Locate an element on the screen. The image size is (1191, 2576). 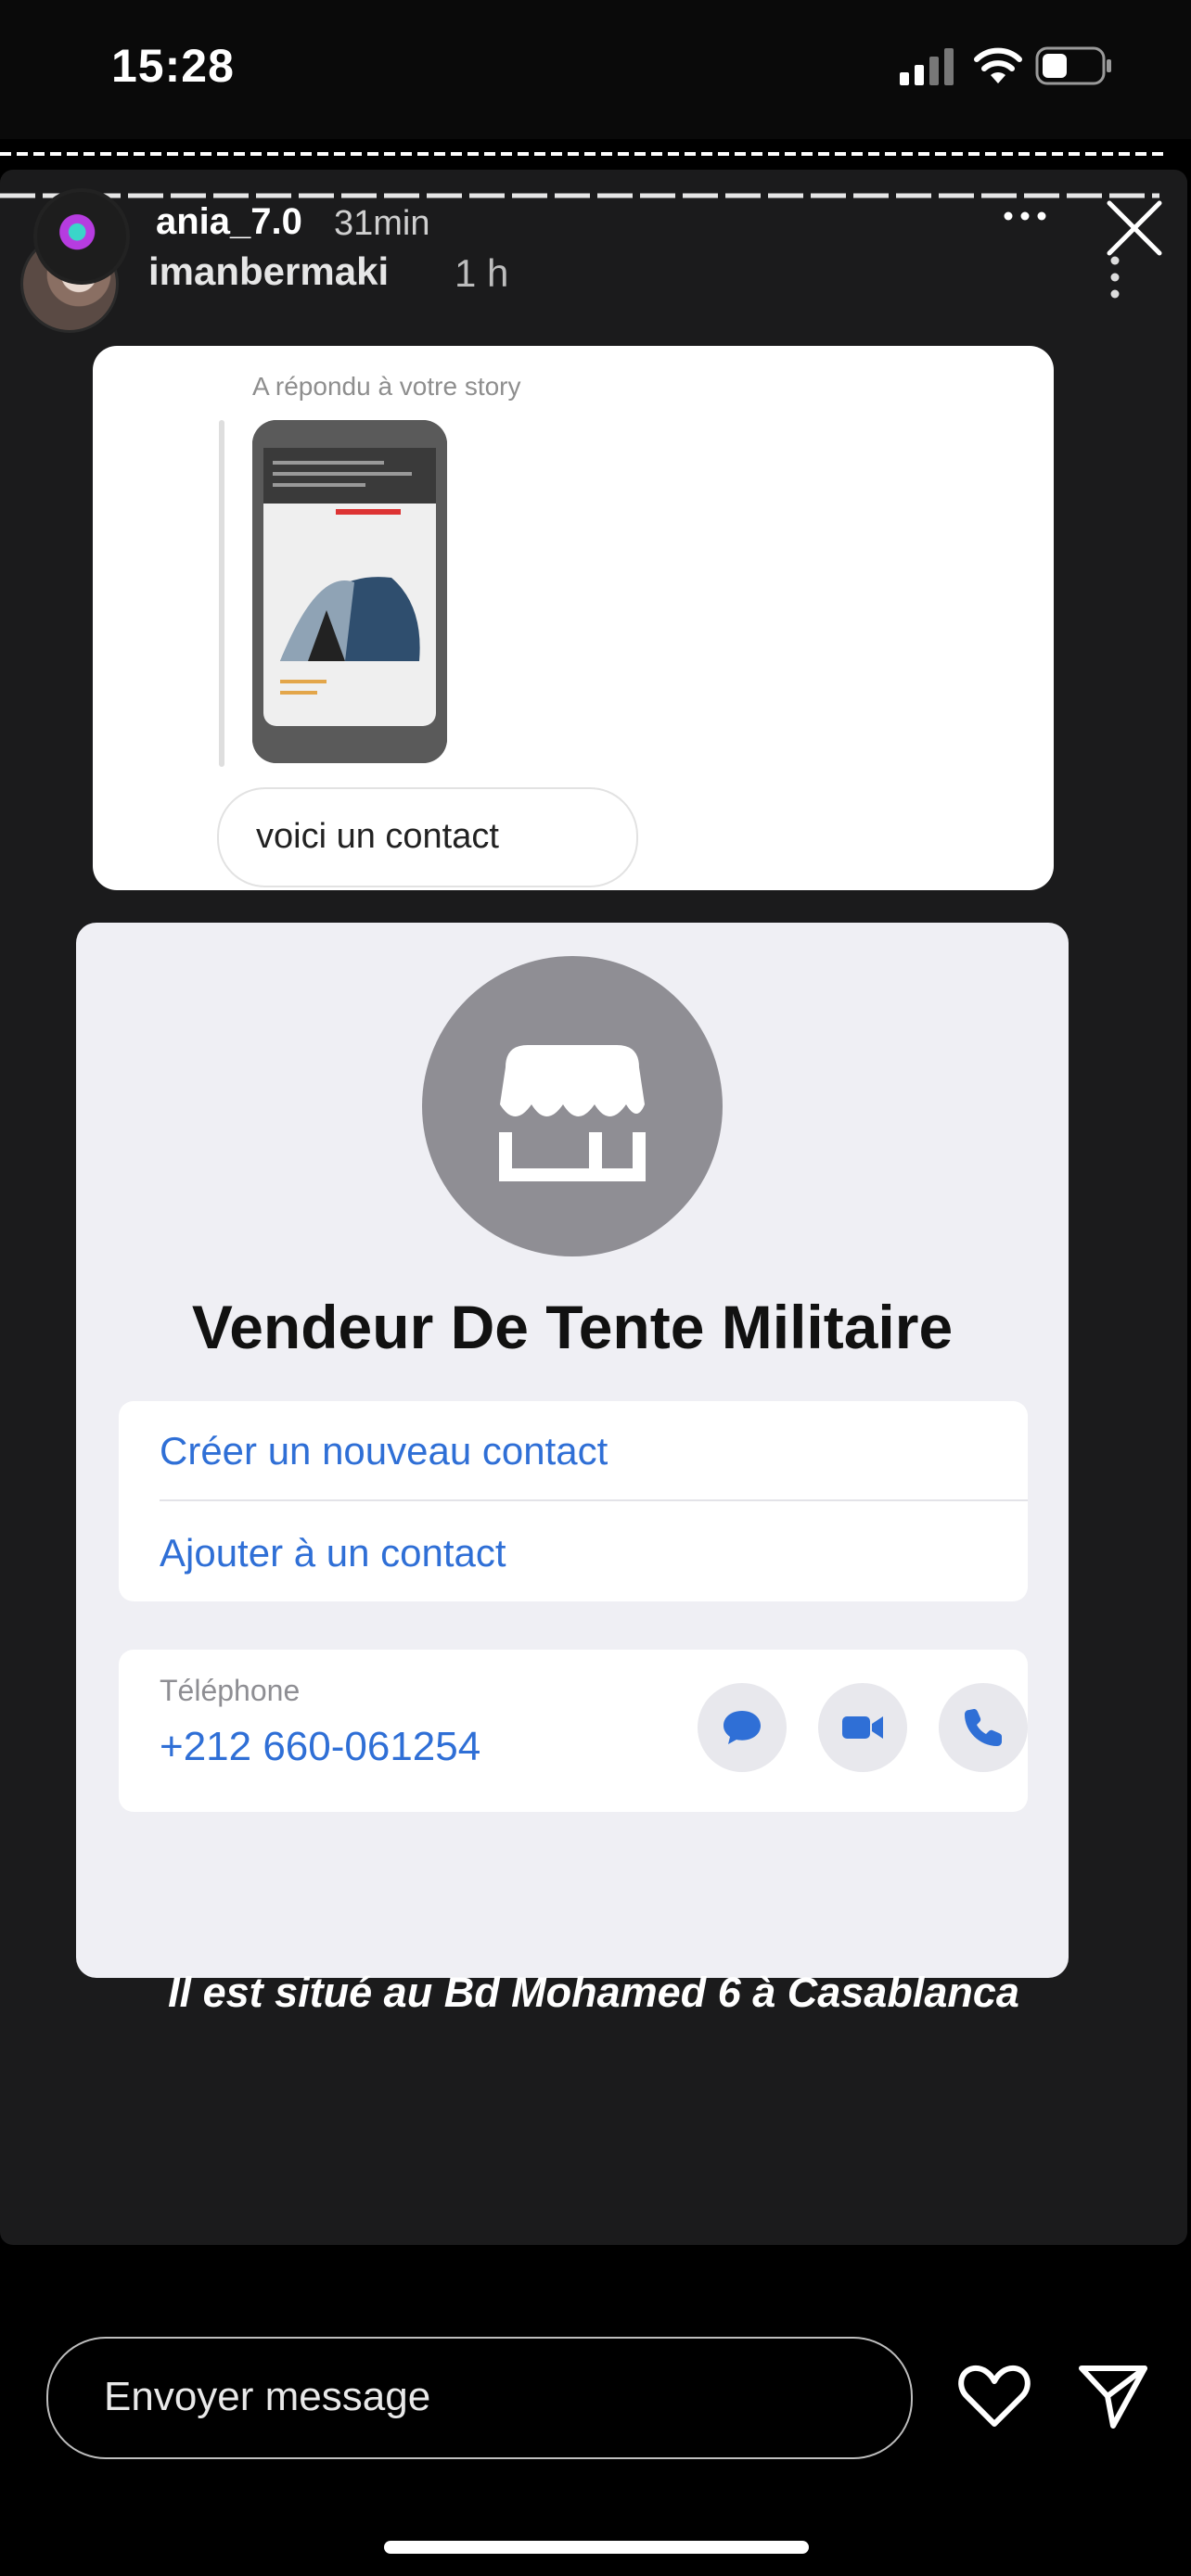
story-time: 31min is located at coordinates (382, 223).